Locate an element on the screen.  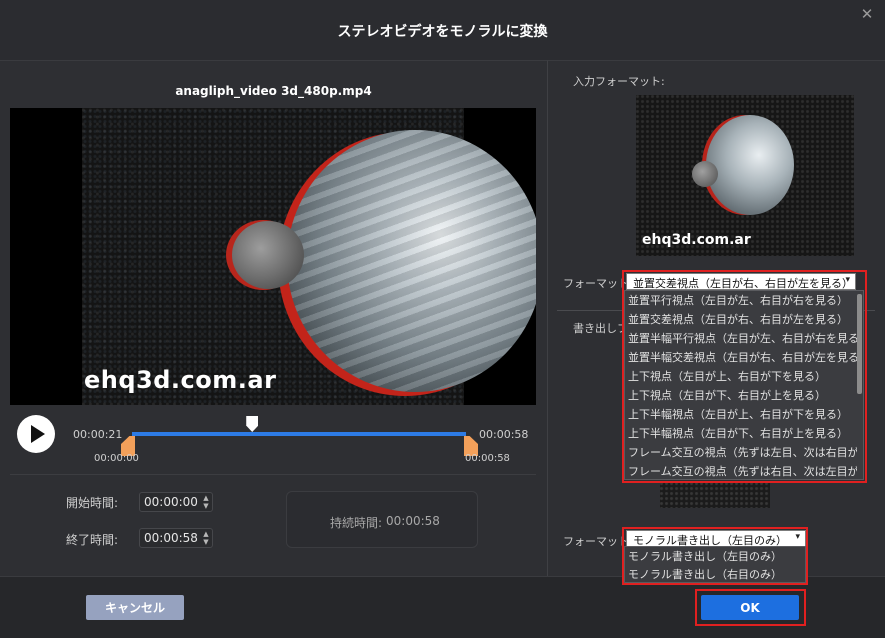
end-time-spinner: ▲ ▼ is located at coordinates (206, 538).